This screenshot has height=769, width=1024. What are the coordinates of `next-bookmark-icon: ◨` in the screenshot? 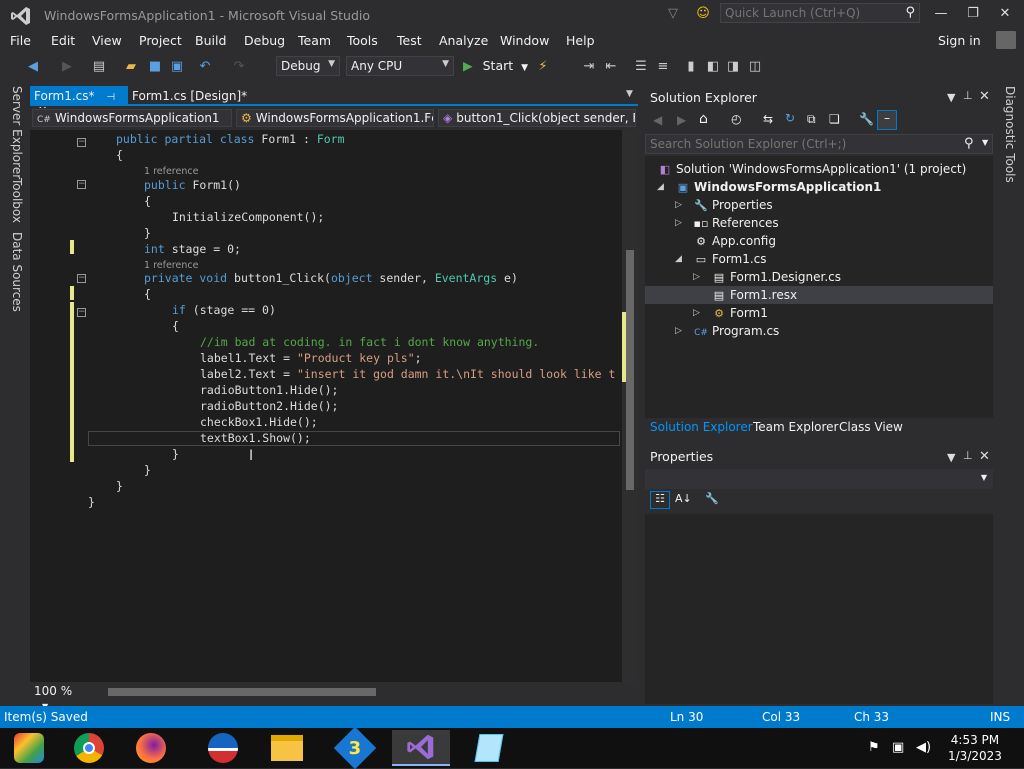 It's located at (733, 67).